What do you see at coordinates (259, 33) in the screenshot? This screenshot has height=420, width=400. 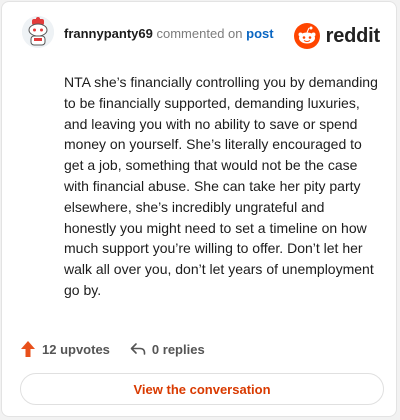 I see `post-link: post` at bounding box center [259, 33].